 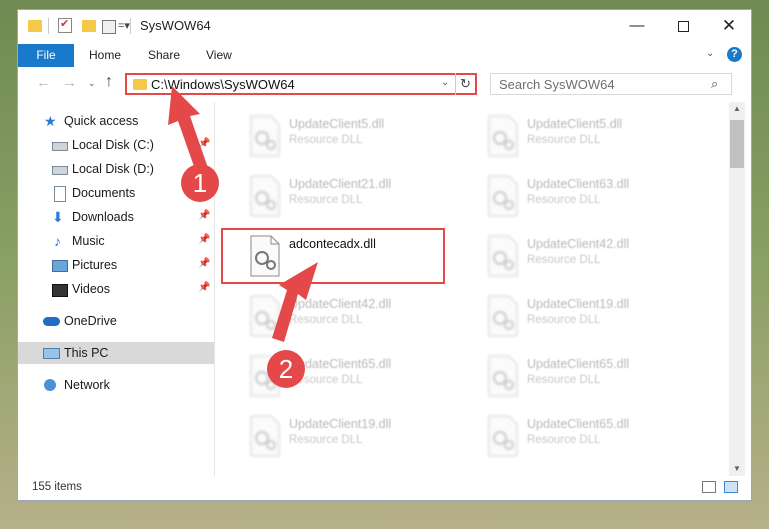 What do you see at coordinates (384, 55) in the screenshot?
I see `ribbon-tabs: File Home Share View ⌄ ?` at bounding box center [384, 55].